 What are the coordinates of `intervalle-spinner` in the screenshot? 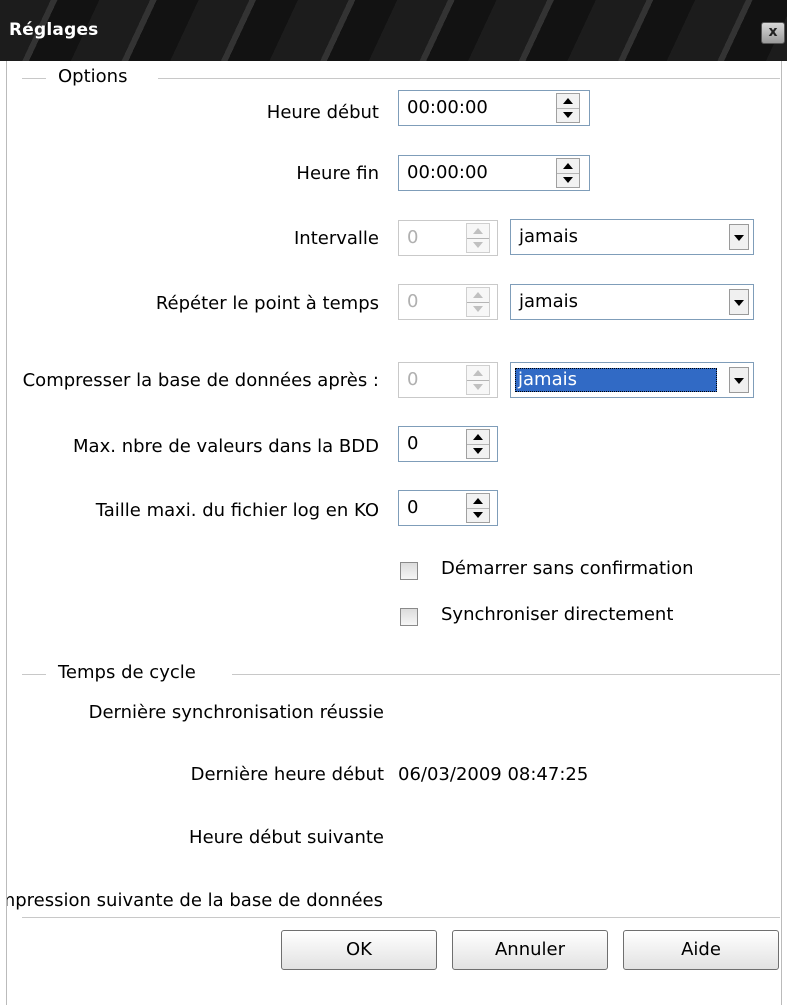 It's located at (478, 238).